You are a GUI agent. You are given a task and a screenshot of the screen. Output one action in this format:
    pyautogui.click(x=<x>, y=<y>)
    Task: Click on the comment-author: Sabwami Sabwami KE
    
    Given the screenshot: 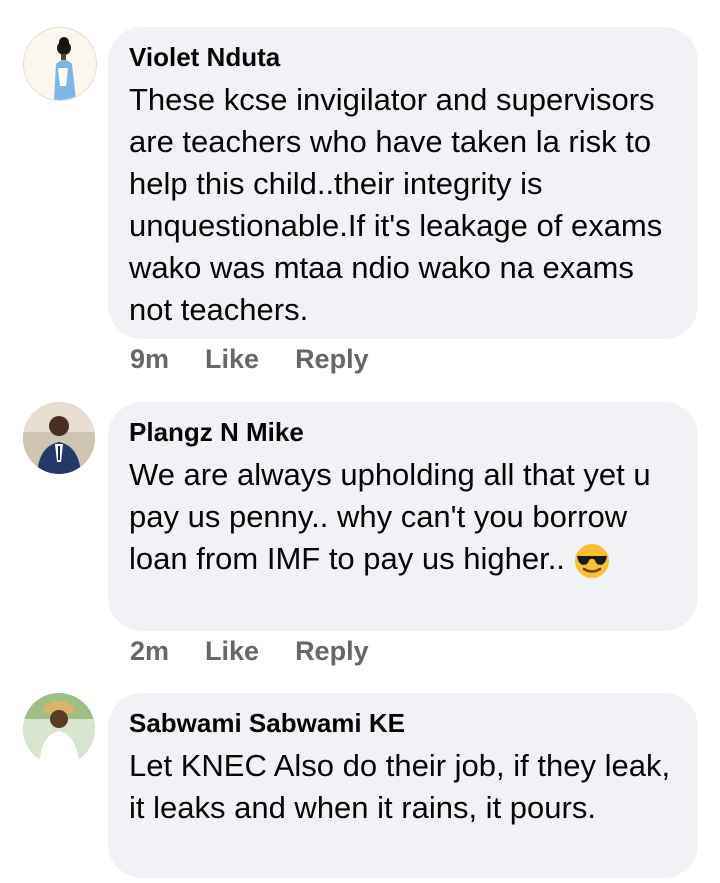 What is the action you would take?
    pyautogui.click(x=403, y=723)
    